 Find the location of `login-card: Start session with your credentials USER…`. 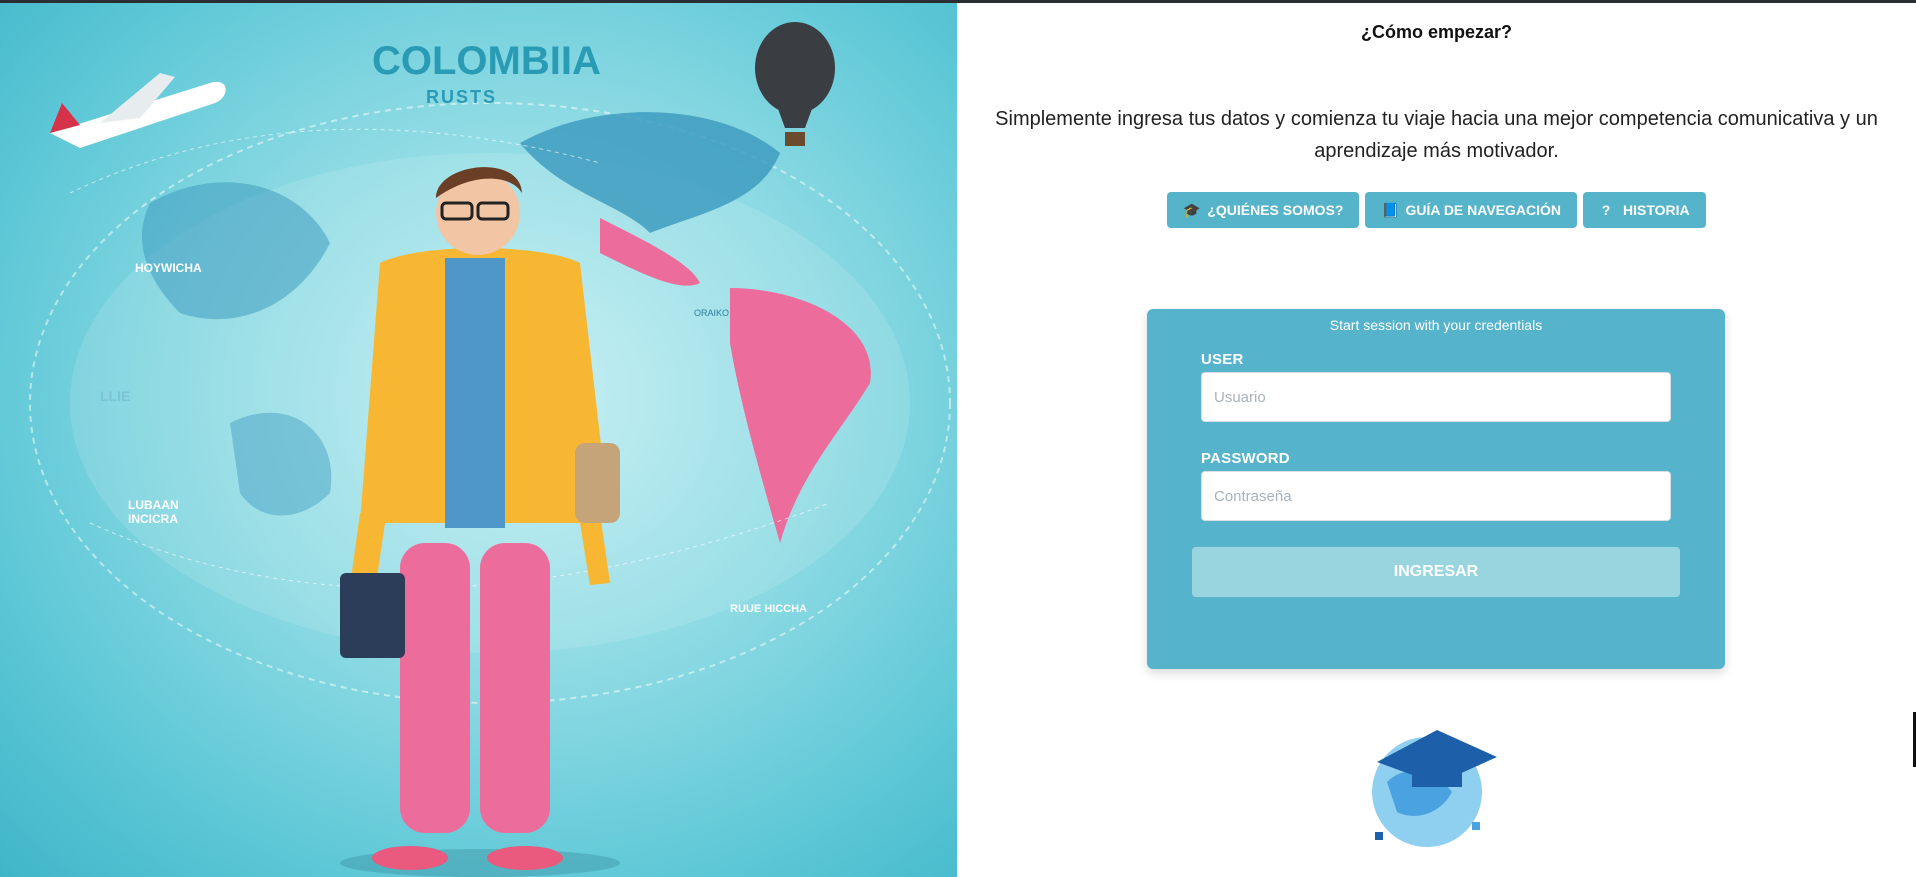

login-card: Start session with your credentials USER… is located at coordinates (1436, 489).